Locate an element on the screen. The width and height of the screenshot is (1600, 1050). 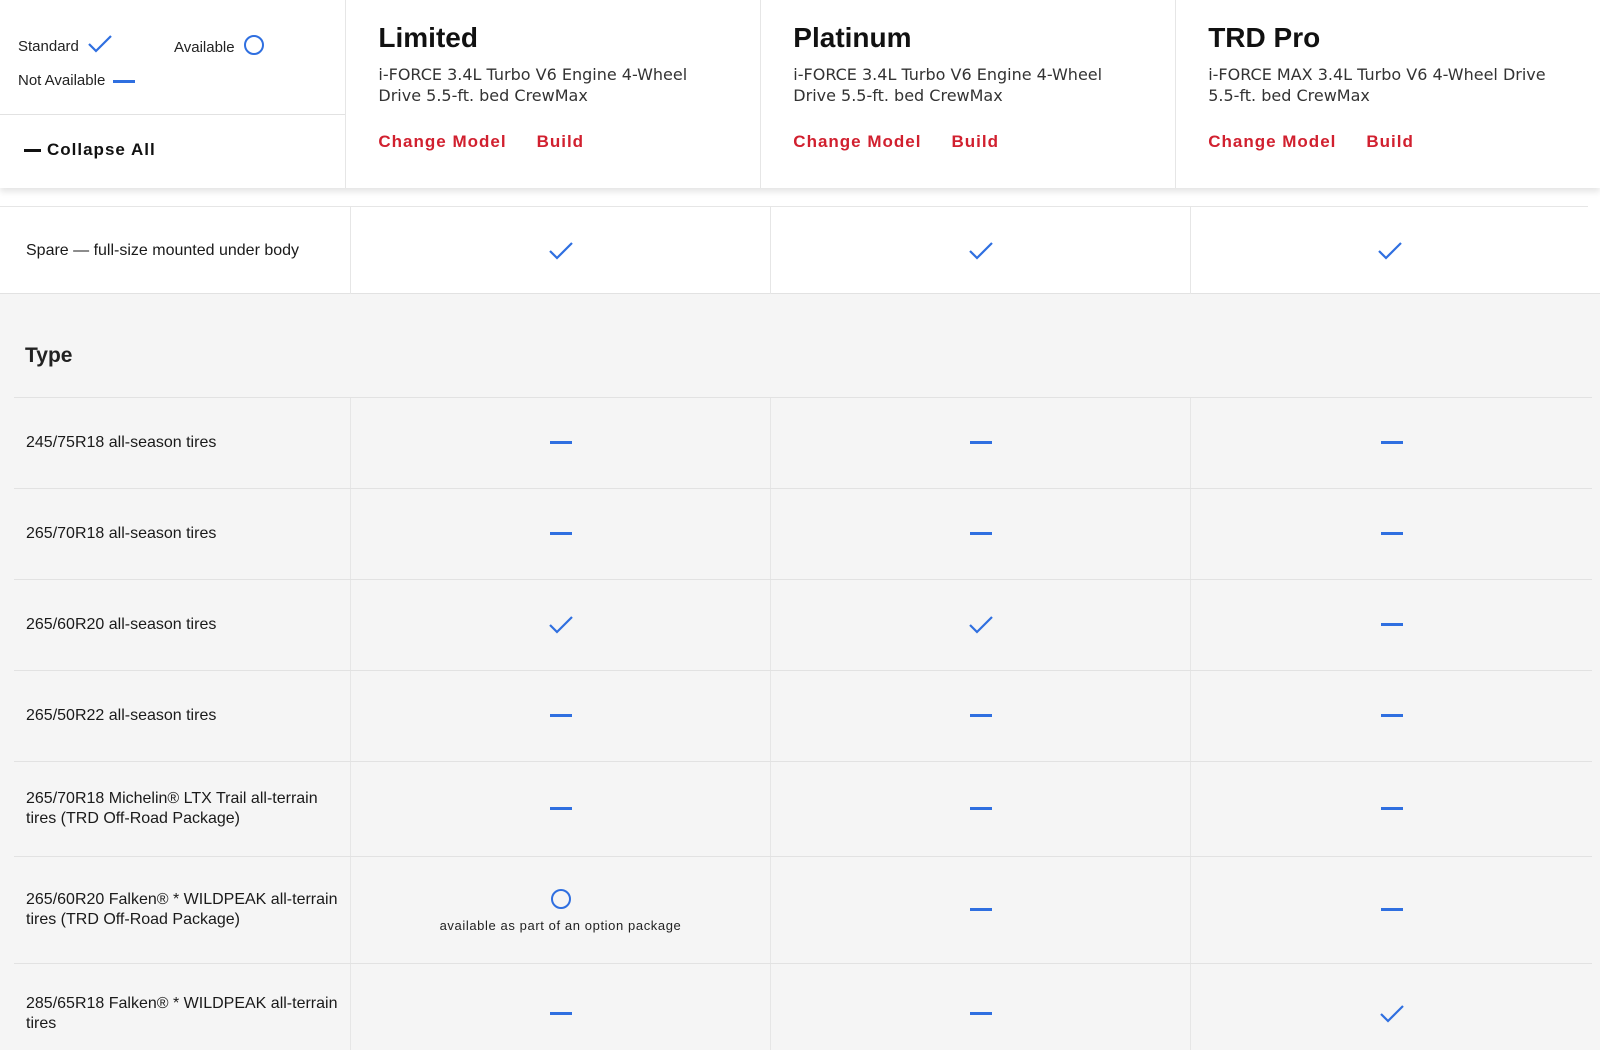
table-row: 245/75R18 all-season tires is located at coordinates (803, 442).